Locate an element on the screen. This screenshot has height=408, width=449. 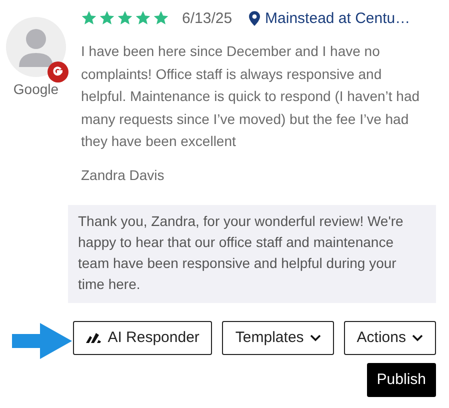
arrow-icon is located at coordinates (42, 340).